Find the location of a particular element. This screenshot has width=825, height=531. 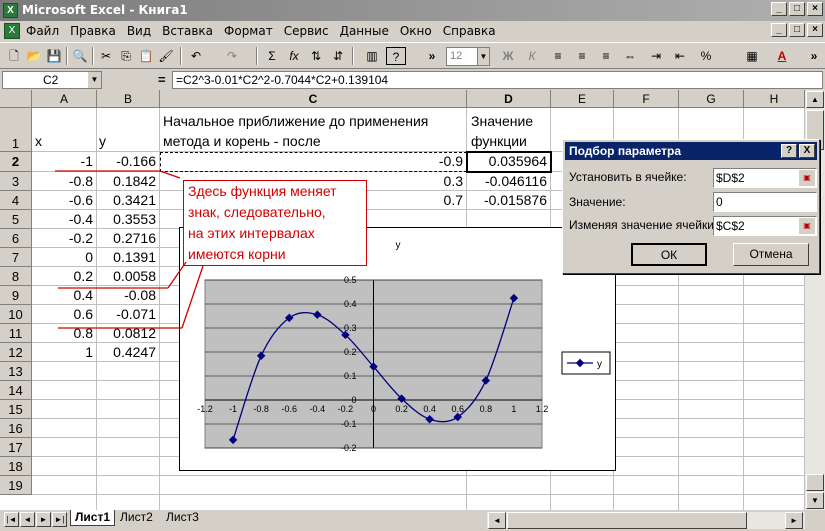

menu-item-3: Вставка is located at coordinates (187, 31).